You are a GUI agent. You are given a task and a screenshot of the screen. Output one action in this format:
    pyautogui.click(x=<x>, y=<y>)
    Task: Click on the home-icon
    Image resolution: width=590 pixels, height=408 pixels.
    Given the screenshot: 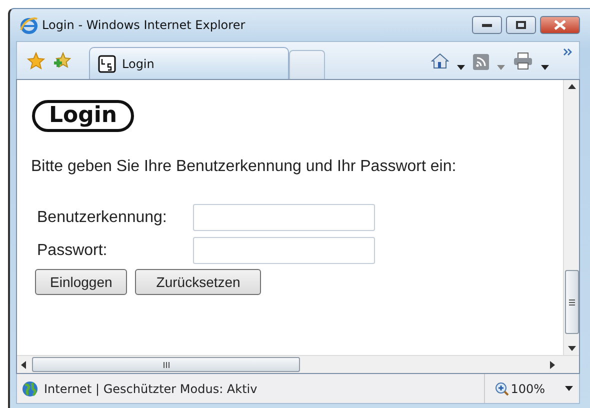 What is the action you would take?
    pyautogui.click(x=440, y=61)
    